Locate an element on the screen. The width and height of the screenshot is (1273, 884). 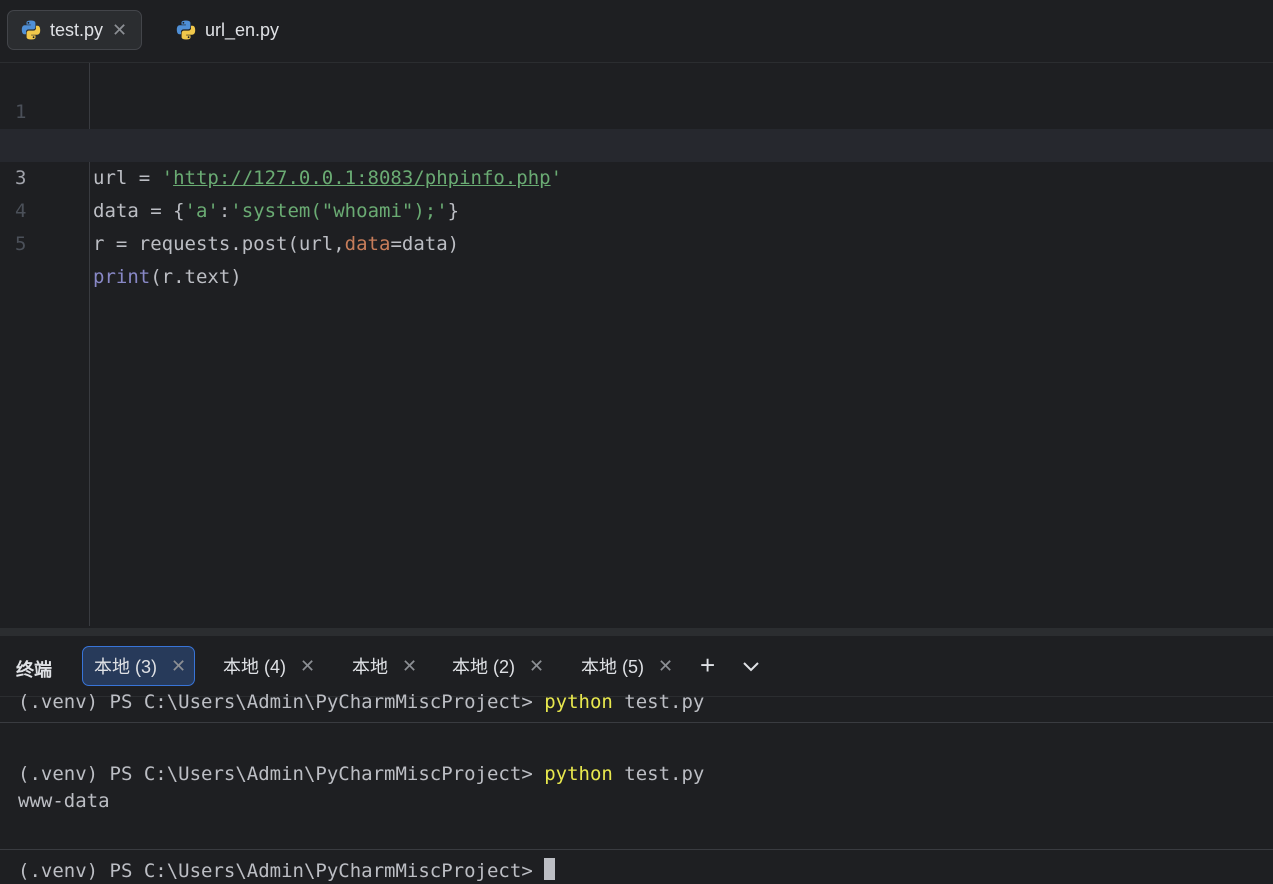
terminal-tab-local-4: 本地 (4) ✕ is located at coordinates (269, 666).